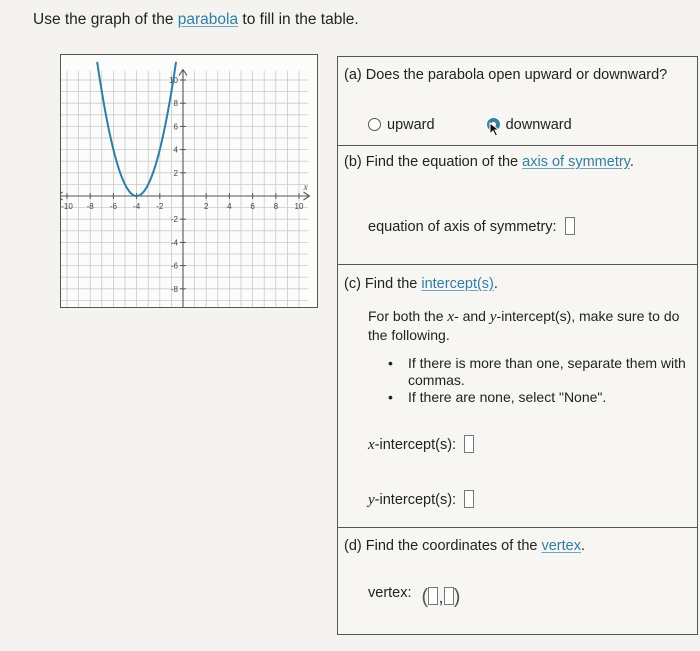 The width and height of the screenshot is (700, 651). I want to click on x-tick-label: -4, so click(137, 206).